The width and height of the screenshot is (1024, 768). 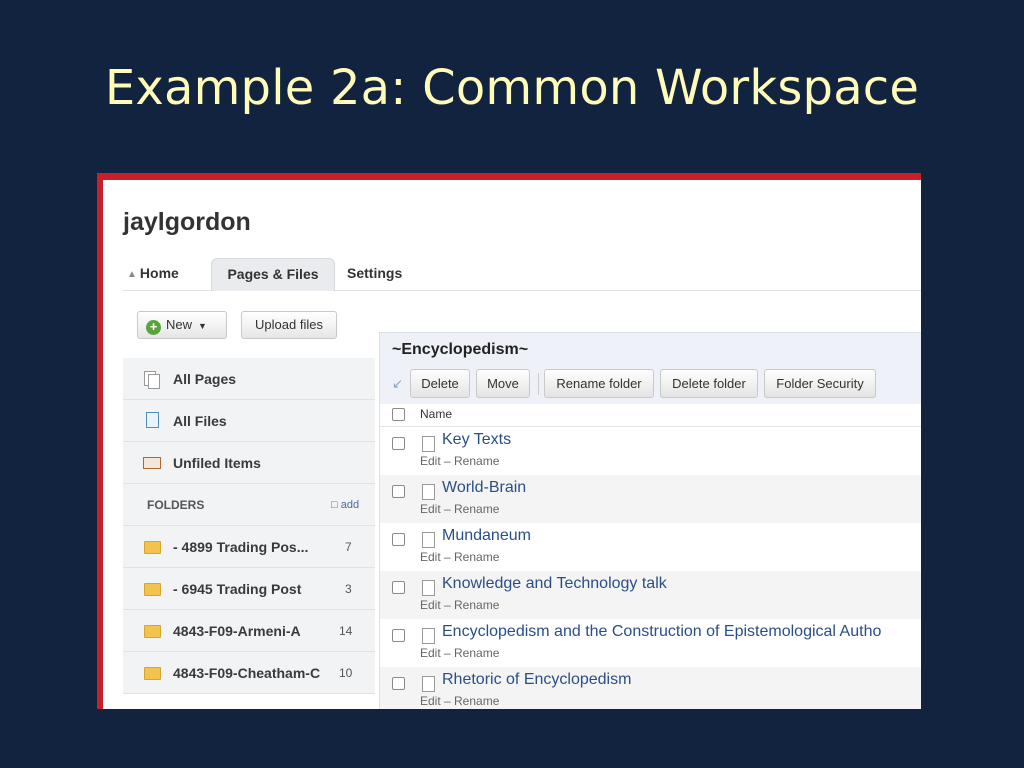 What do you see at coordinates (152, 463) in the screenshot?
I see `envelope-icon` at bounding box center [152, 463].